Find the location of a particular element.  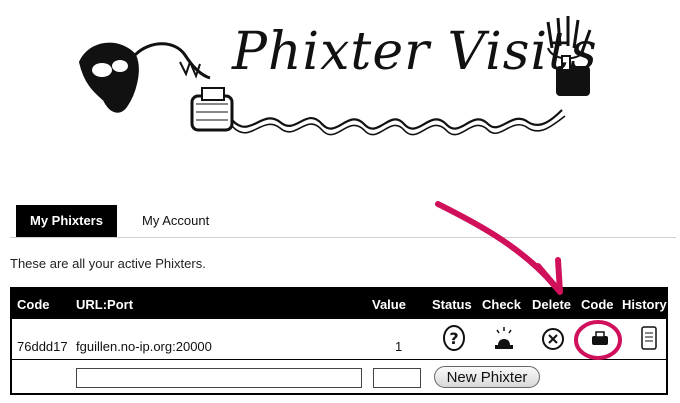

header-delete: Delete is located at coordinates (552, 304).